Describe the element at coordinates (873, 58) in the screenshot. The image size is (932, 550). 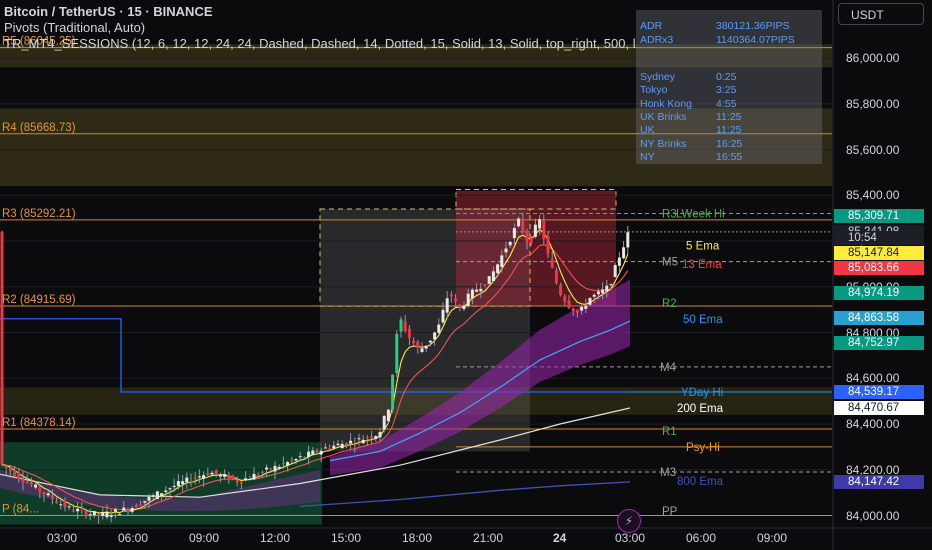
I see `price-tick-label: 86,000.00` at that location.